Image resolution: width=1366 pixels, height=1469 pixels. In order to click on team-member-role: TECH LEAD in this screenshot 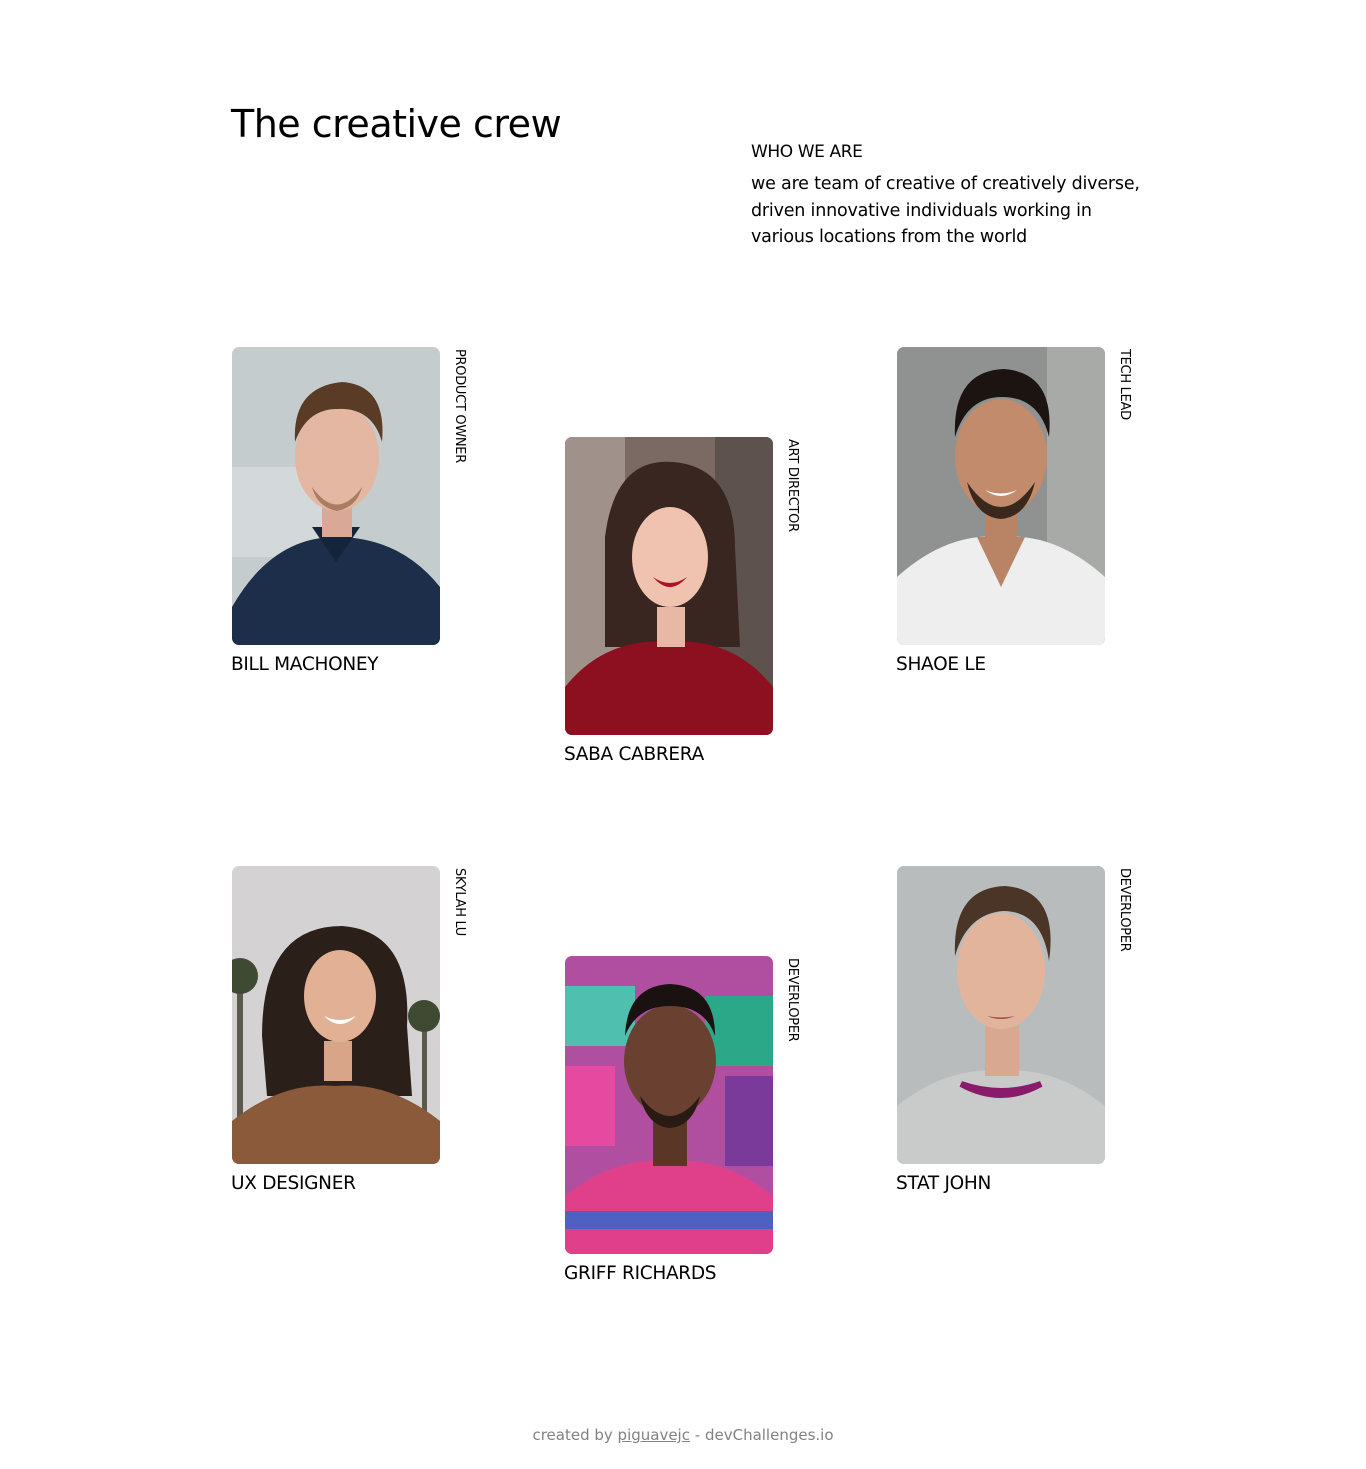, I will do `click(1124, 384)`.